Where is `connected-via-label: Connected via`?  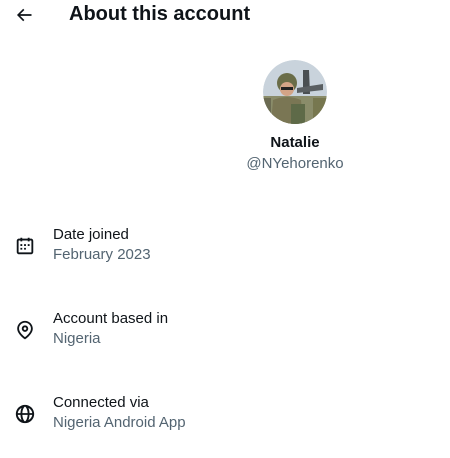
connected-via-label: Connected via is located at coordinates (101, 402).